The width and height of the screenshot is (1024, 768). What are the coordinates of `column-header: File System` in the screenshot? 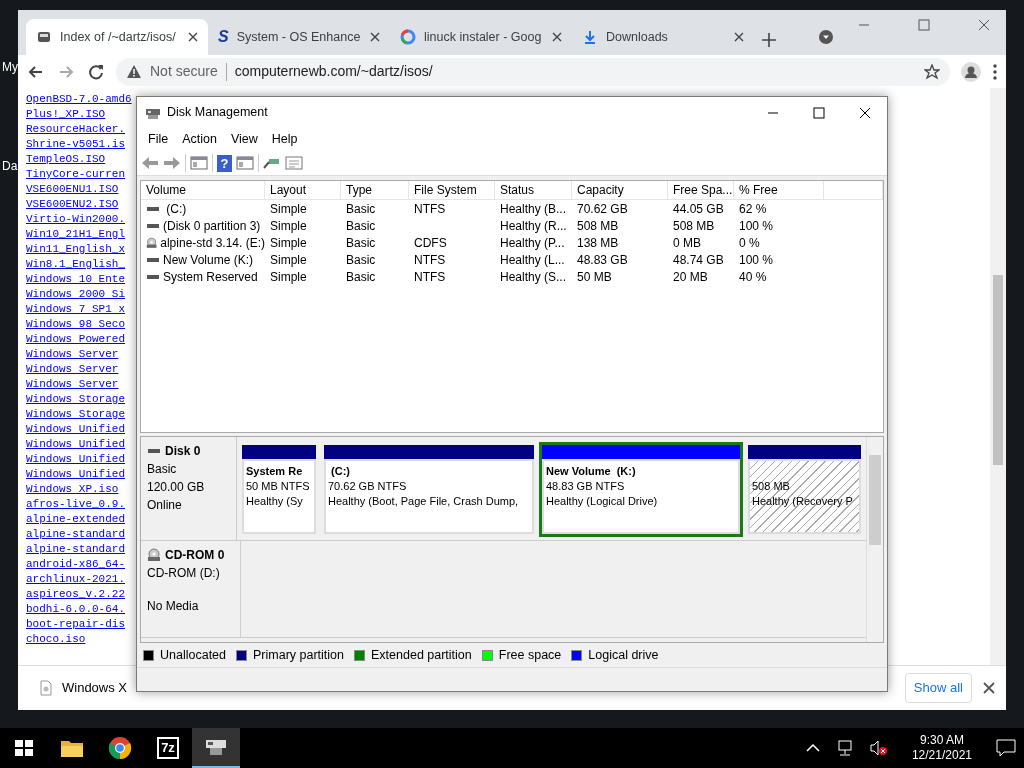 It's located at (452, 190).